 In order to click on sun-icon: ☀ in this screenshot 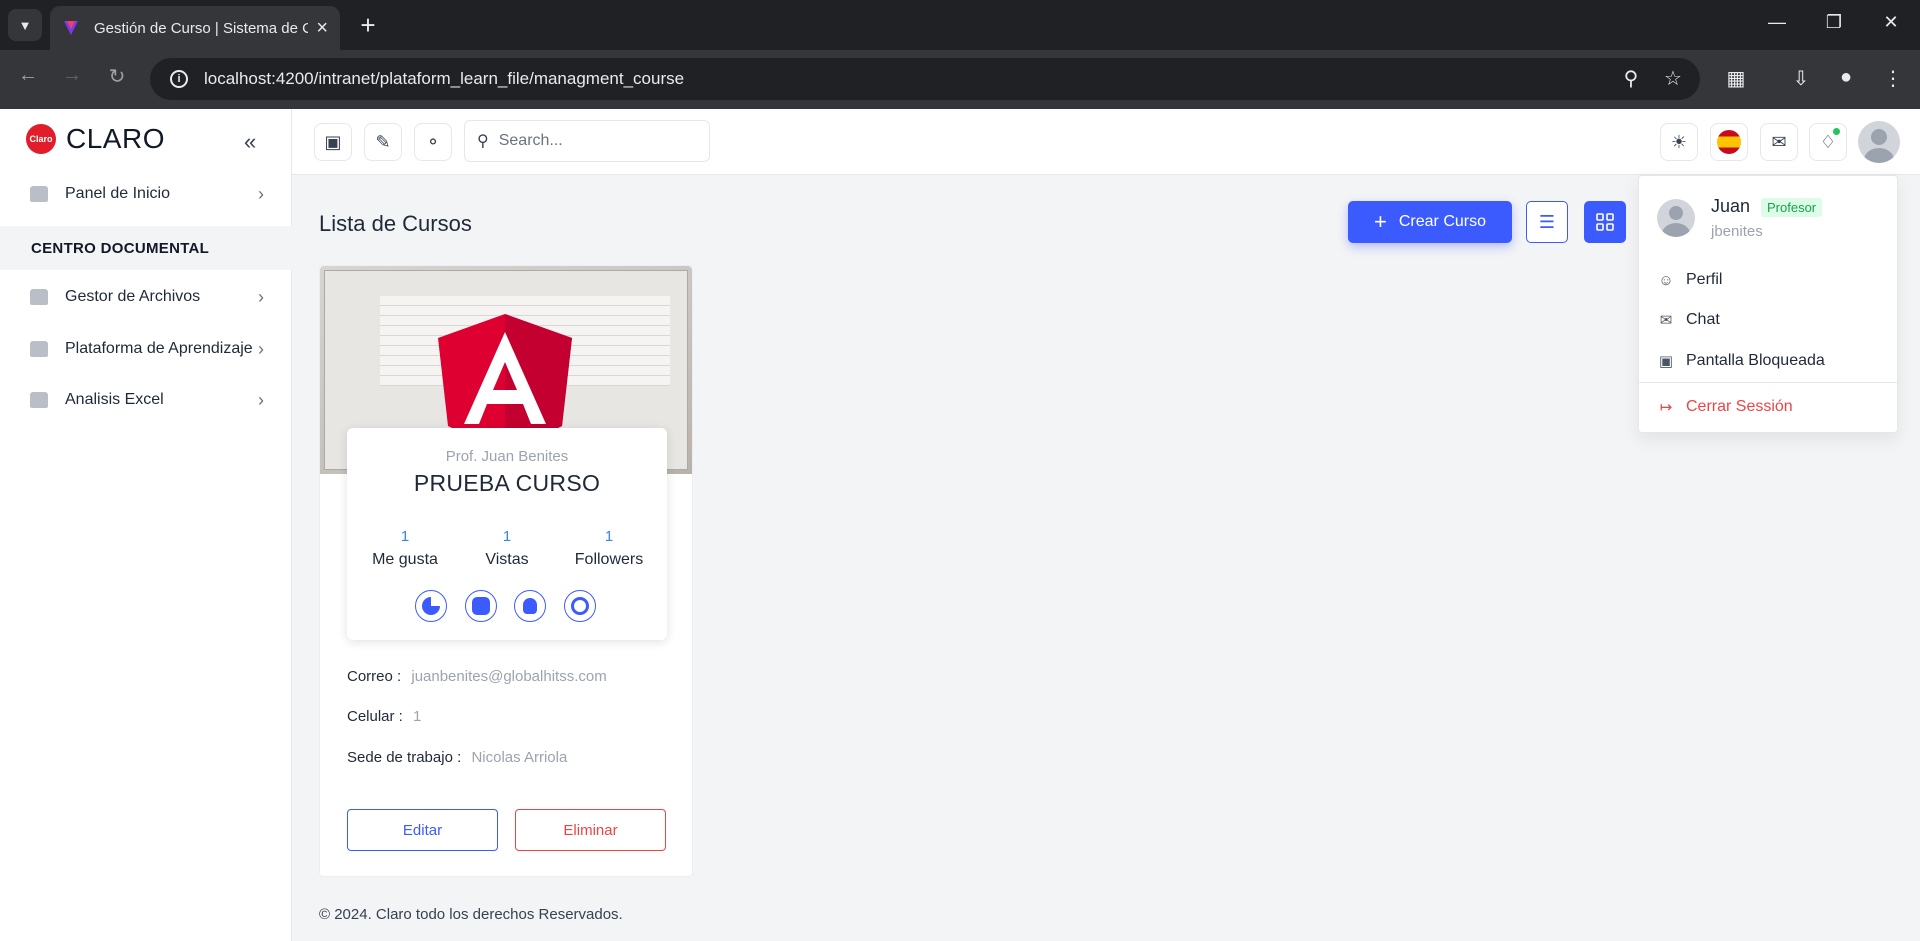, I will do `click(1679, 141)`.